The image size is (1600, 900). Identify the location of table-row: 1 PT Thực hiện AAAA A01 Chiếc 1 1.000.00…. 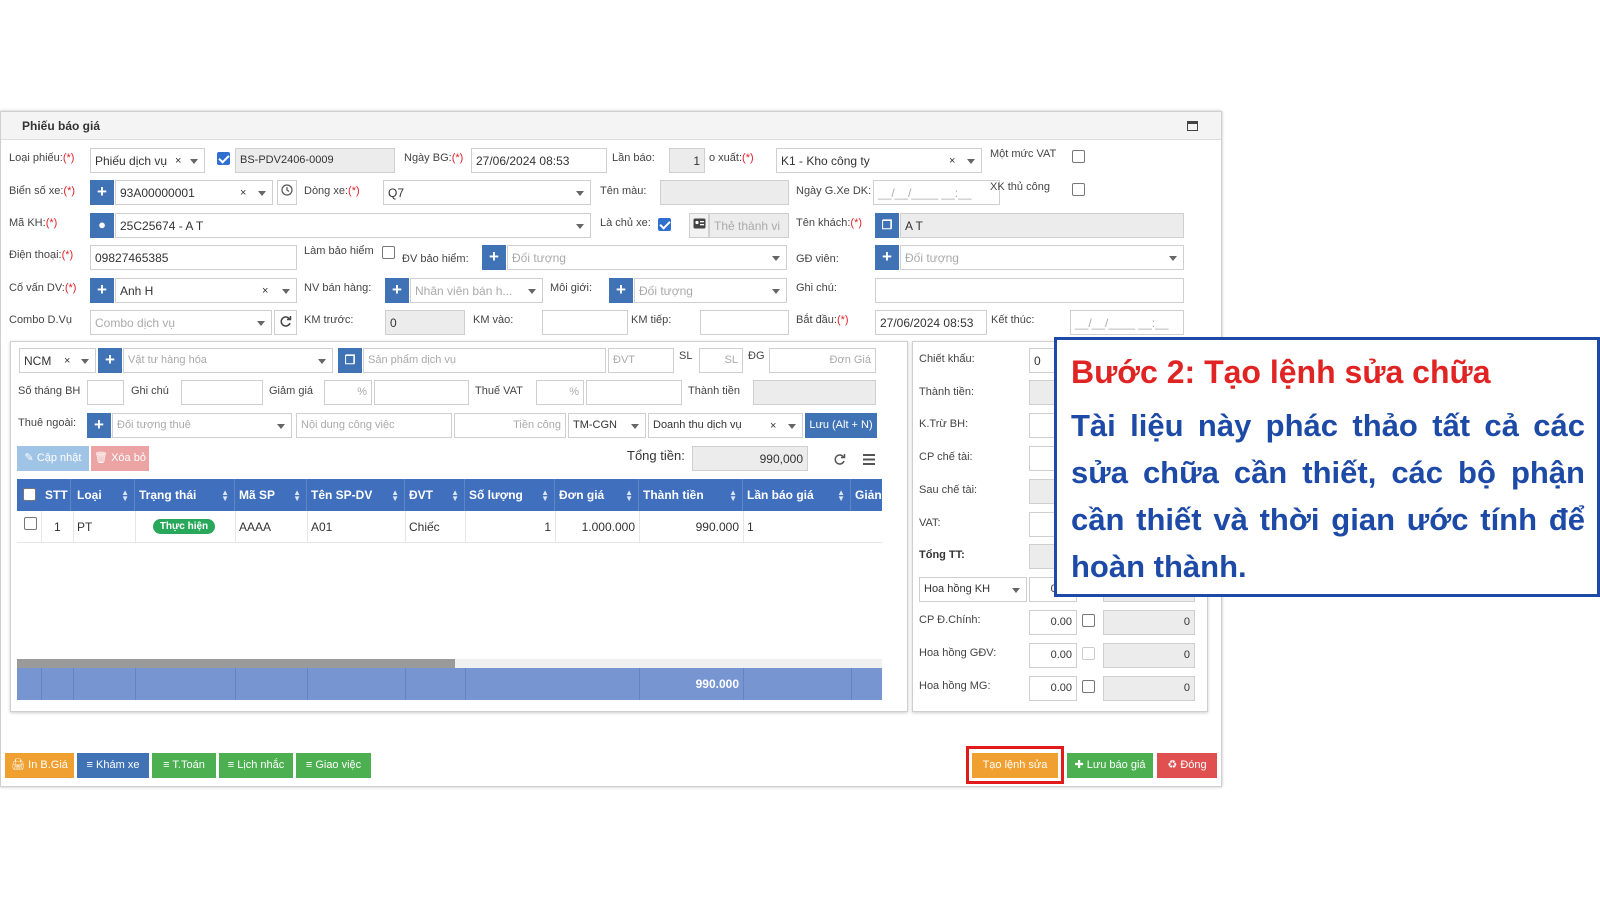
(449, 527).